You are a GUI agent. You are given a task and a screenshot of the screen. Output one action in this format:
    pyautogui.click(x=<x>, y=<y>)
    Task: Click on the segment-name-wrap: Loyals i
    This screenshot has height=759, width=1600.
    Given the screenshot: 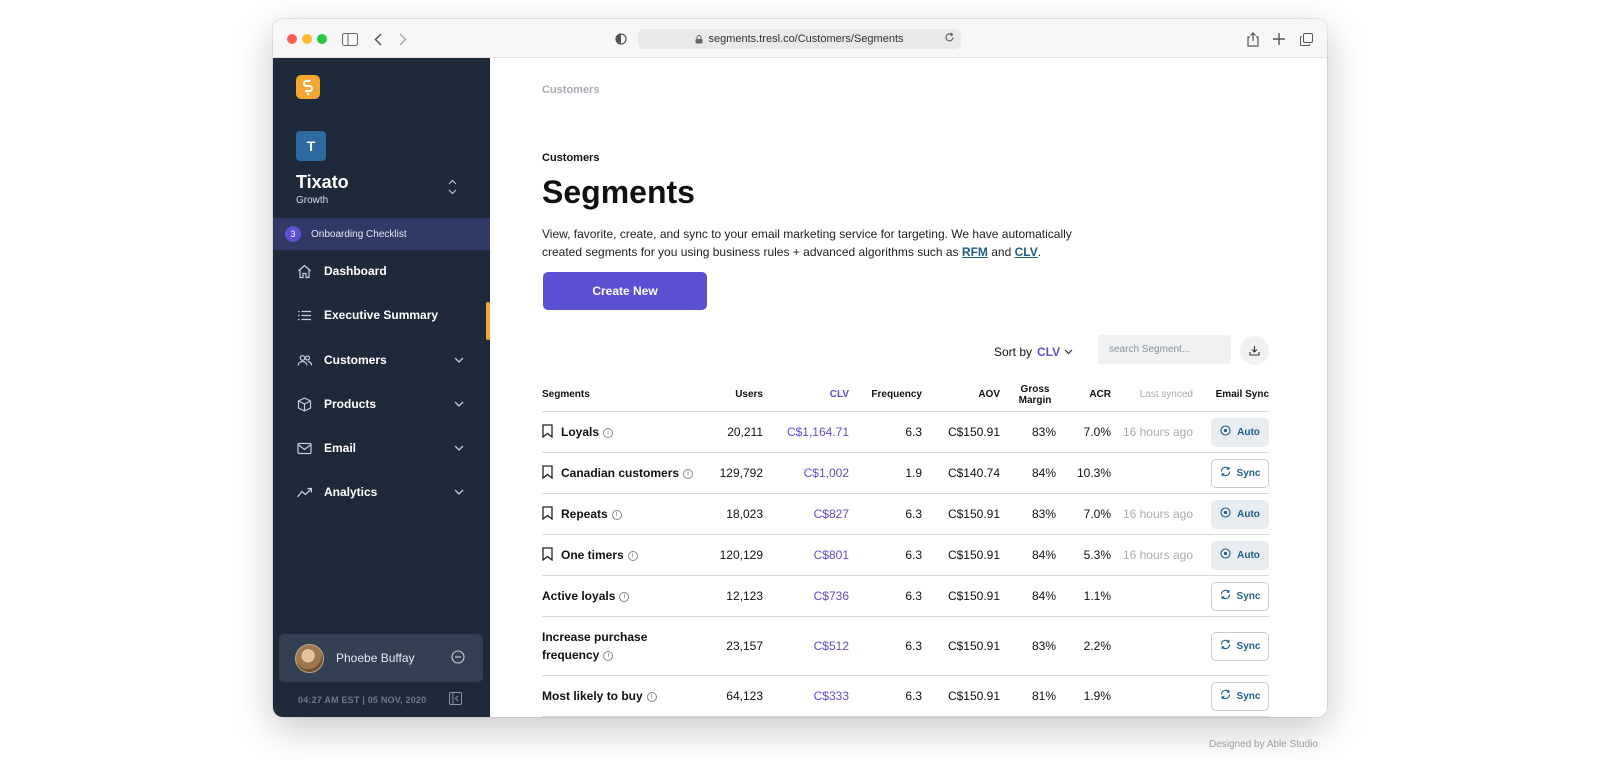 What is the action you would take?
    pyautogui.click(x=587, y=432)
    